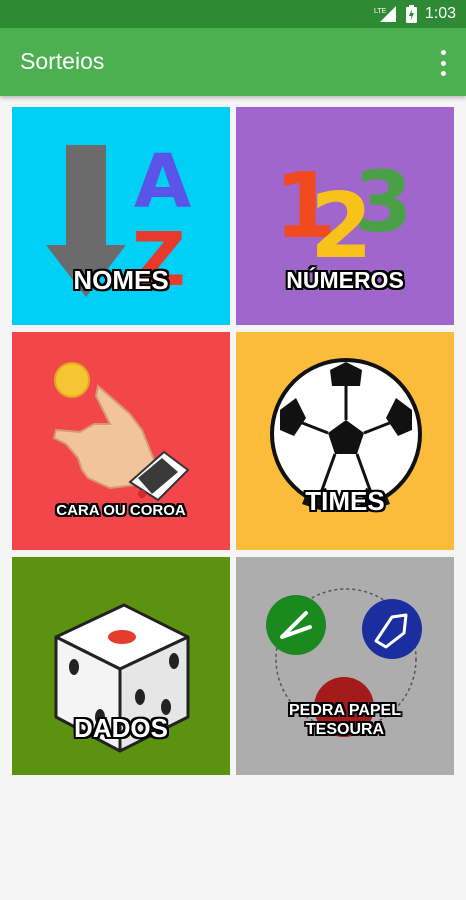 The height and width of the screenshot is (900, 466). I want to click on tile-label-line1: PEDRA PAPEL, so click(344, 710).